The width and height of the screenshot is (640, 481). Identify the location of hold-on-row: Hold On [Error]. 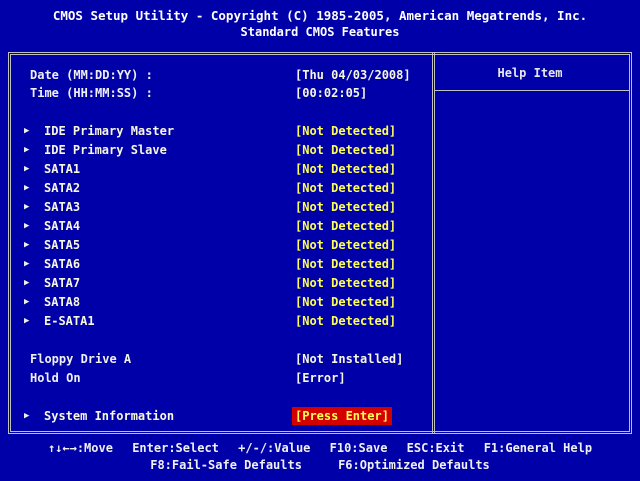
(230, 378).